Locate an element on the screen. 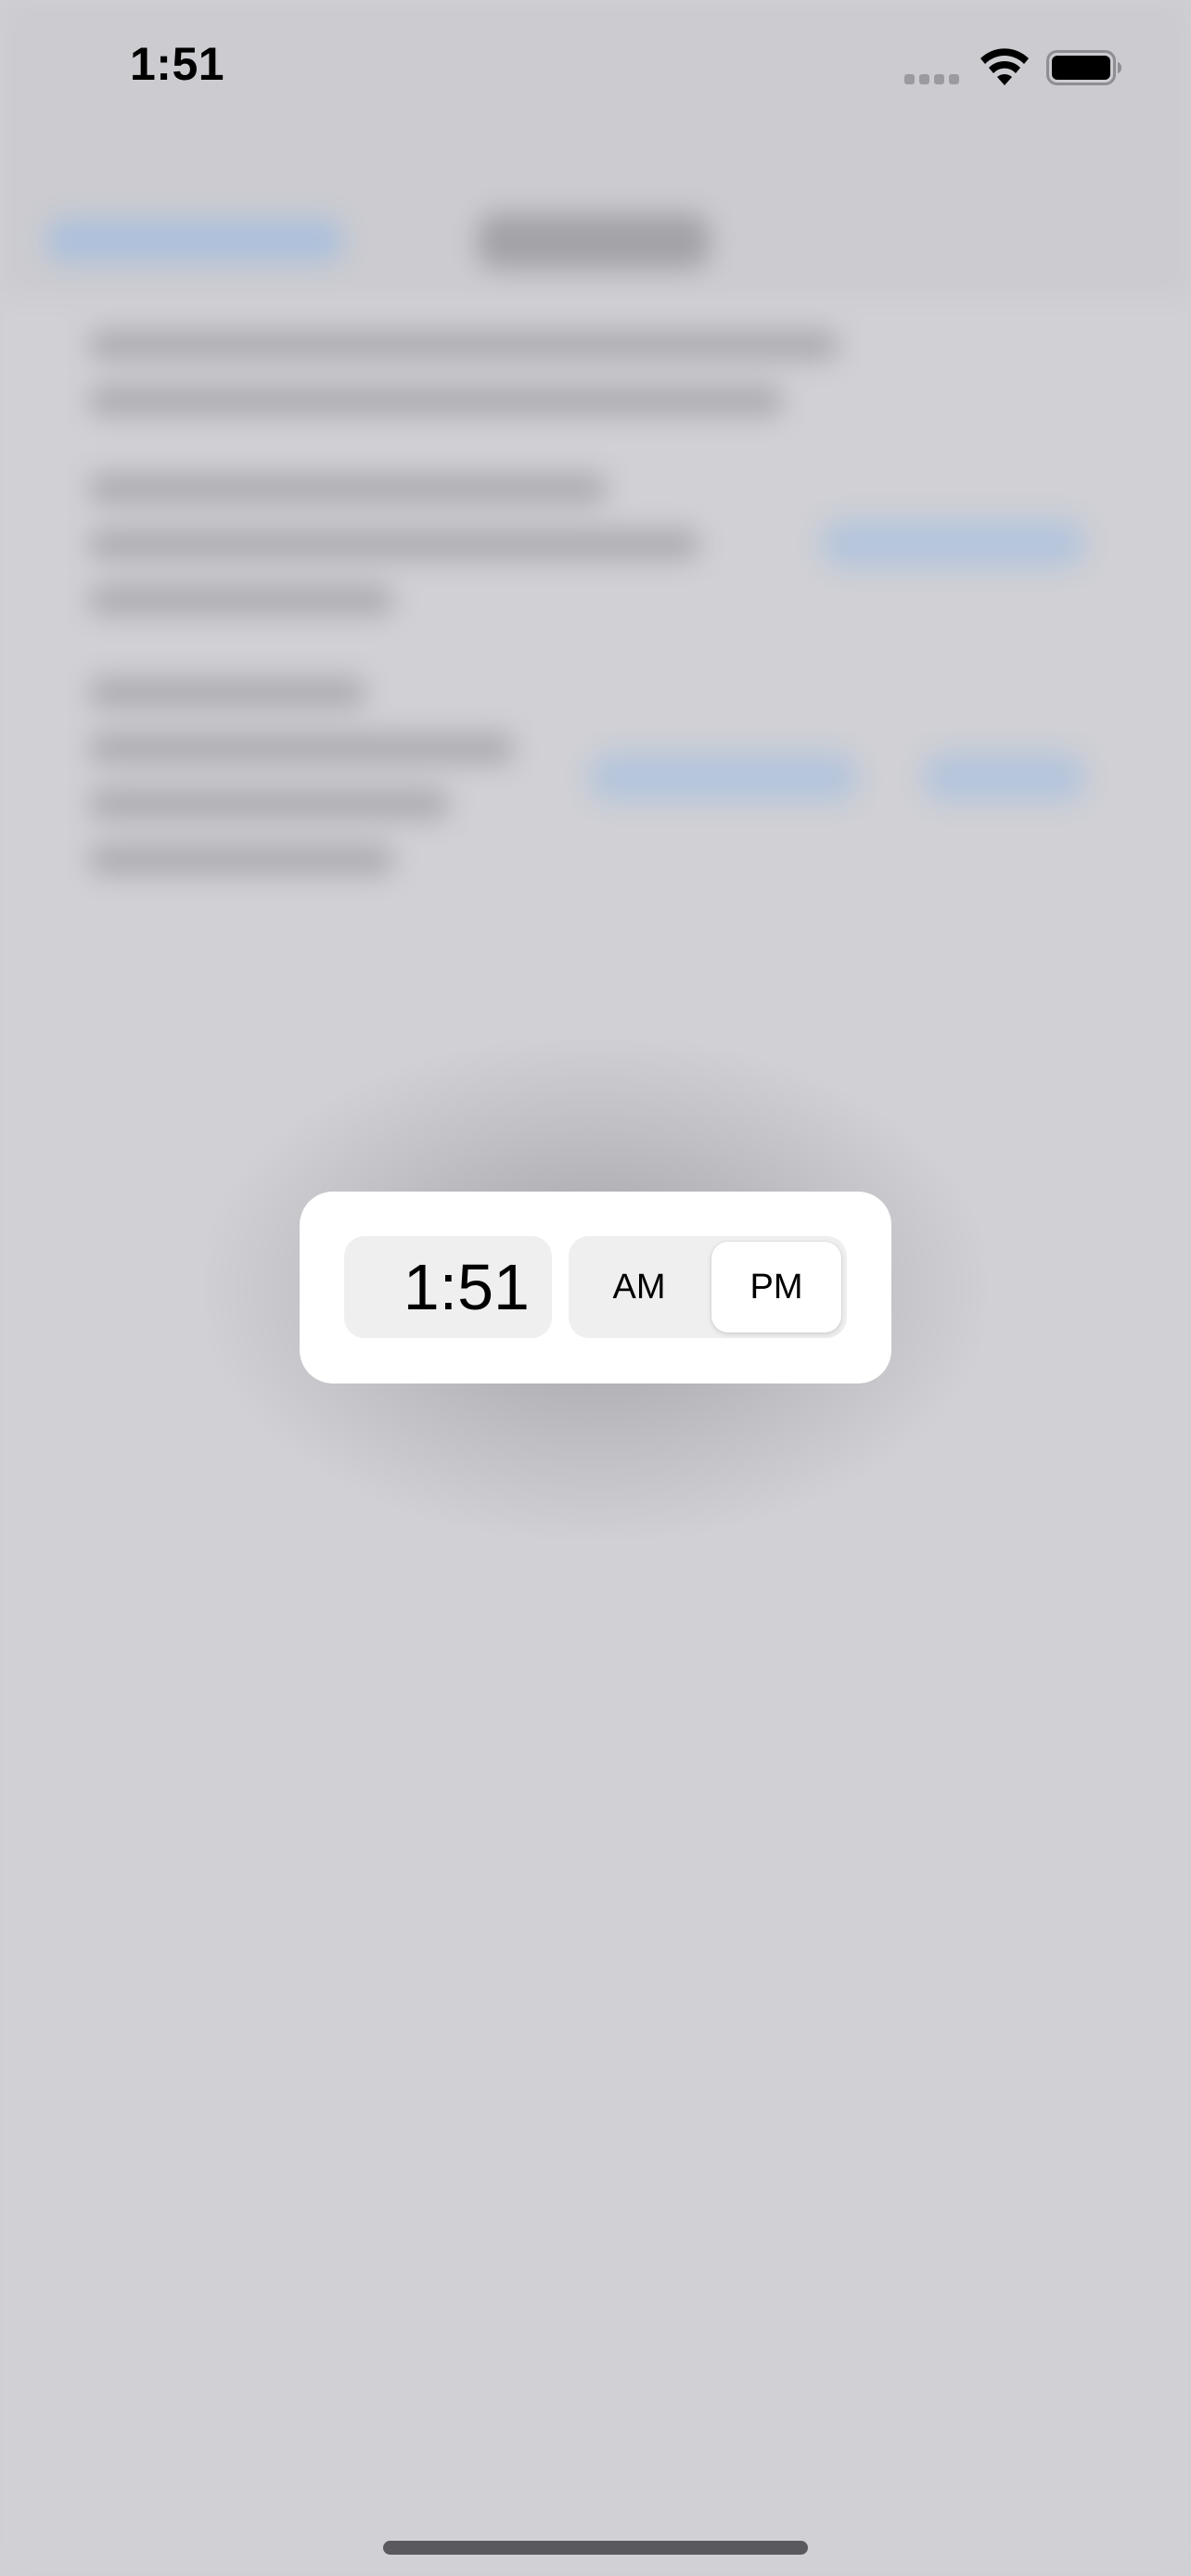  am-pm-segmented-control: AM PM is located at coordinates (708, 1287).